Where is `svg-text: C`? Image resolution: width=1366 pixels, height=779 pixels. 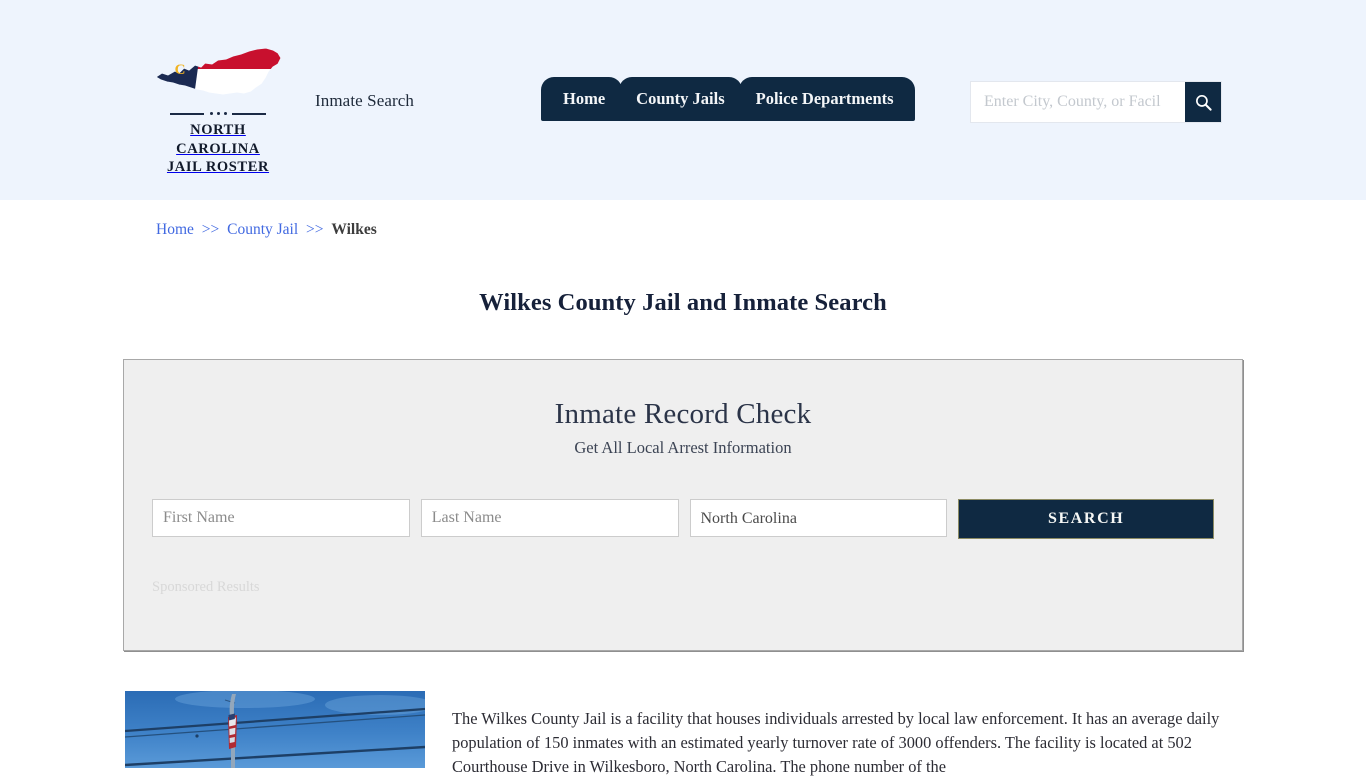
svg-text: C is located at coordinates (180, 70).